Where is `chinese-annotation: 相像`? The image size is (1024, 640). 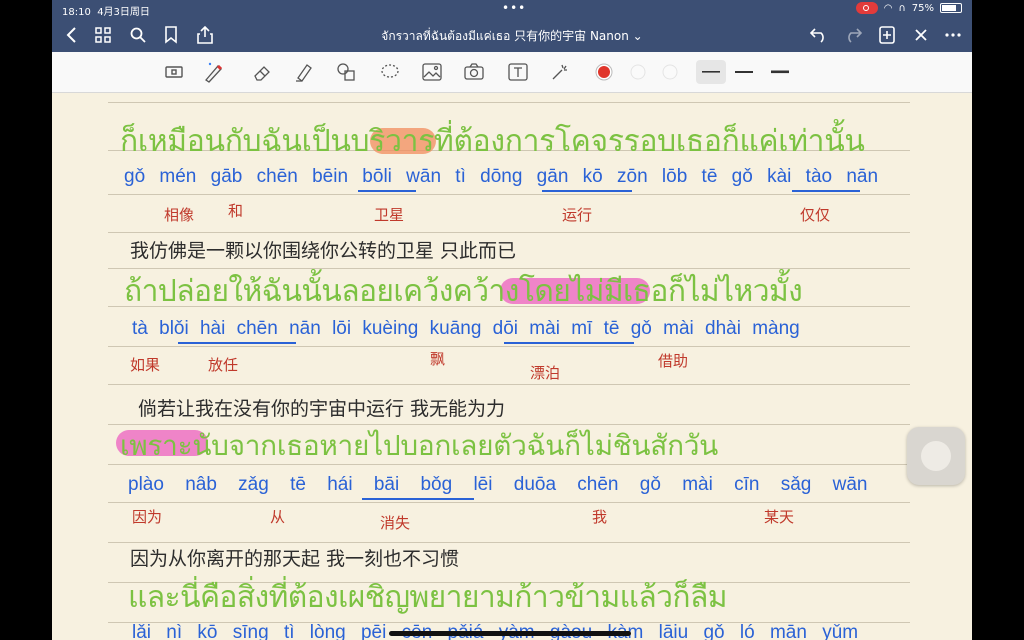 chinese-annotation: 相像 is located at coordinates (179, 215).